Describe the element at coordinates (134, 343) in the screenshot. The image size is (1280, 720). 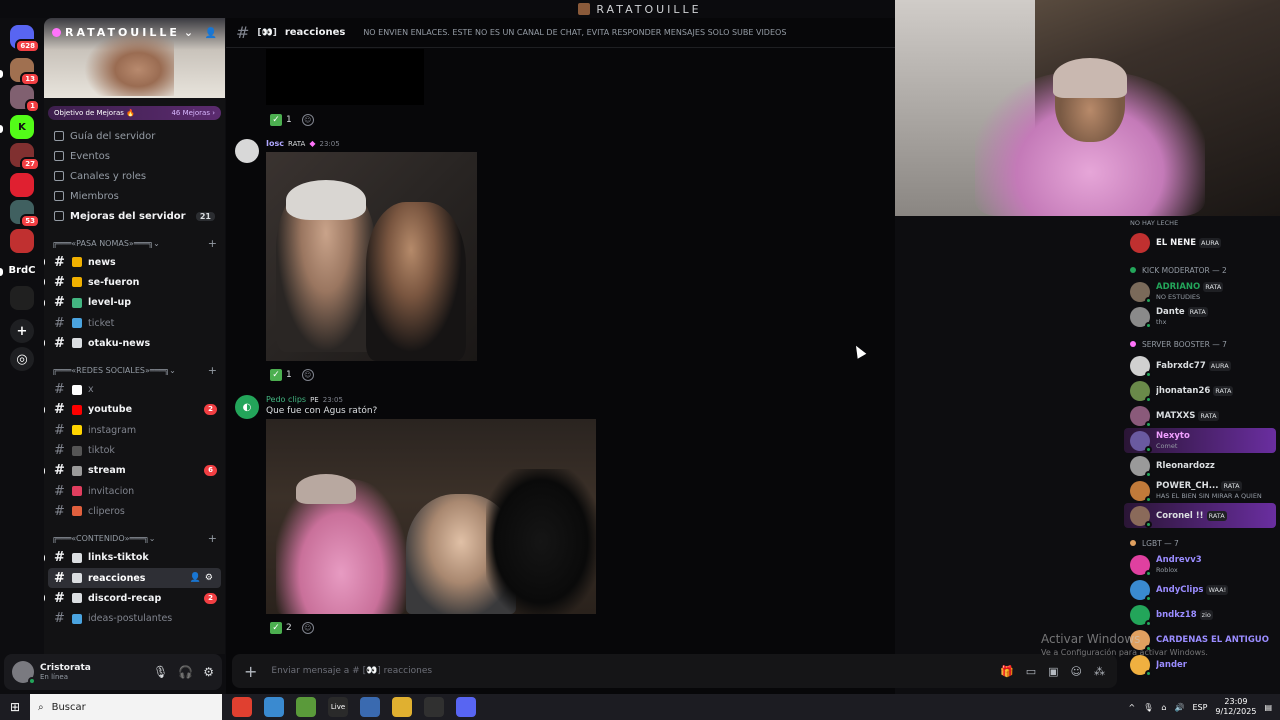
I see `channel-item-otaku-news: # otaku-news` at that location.